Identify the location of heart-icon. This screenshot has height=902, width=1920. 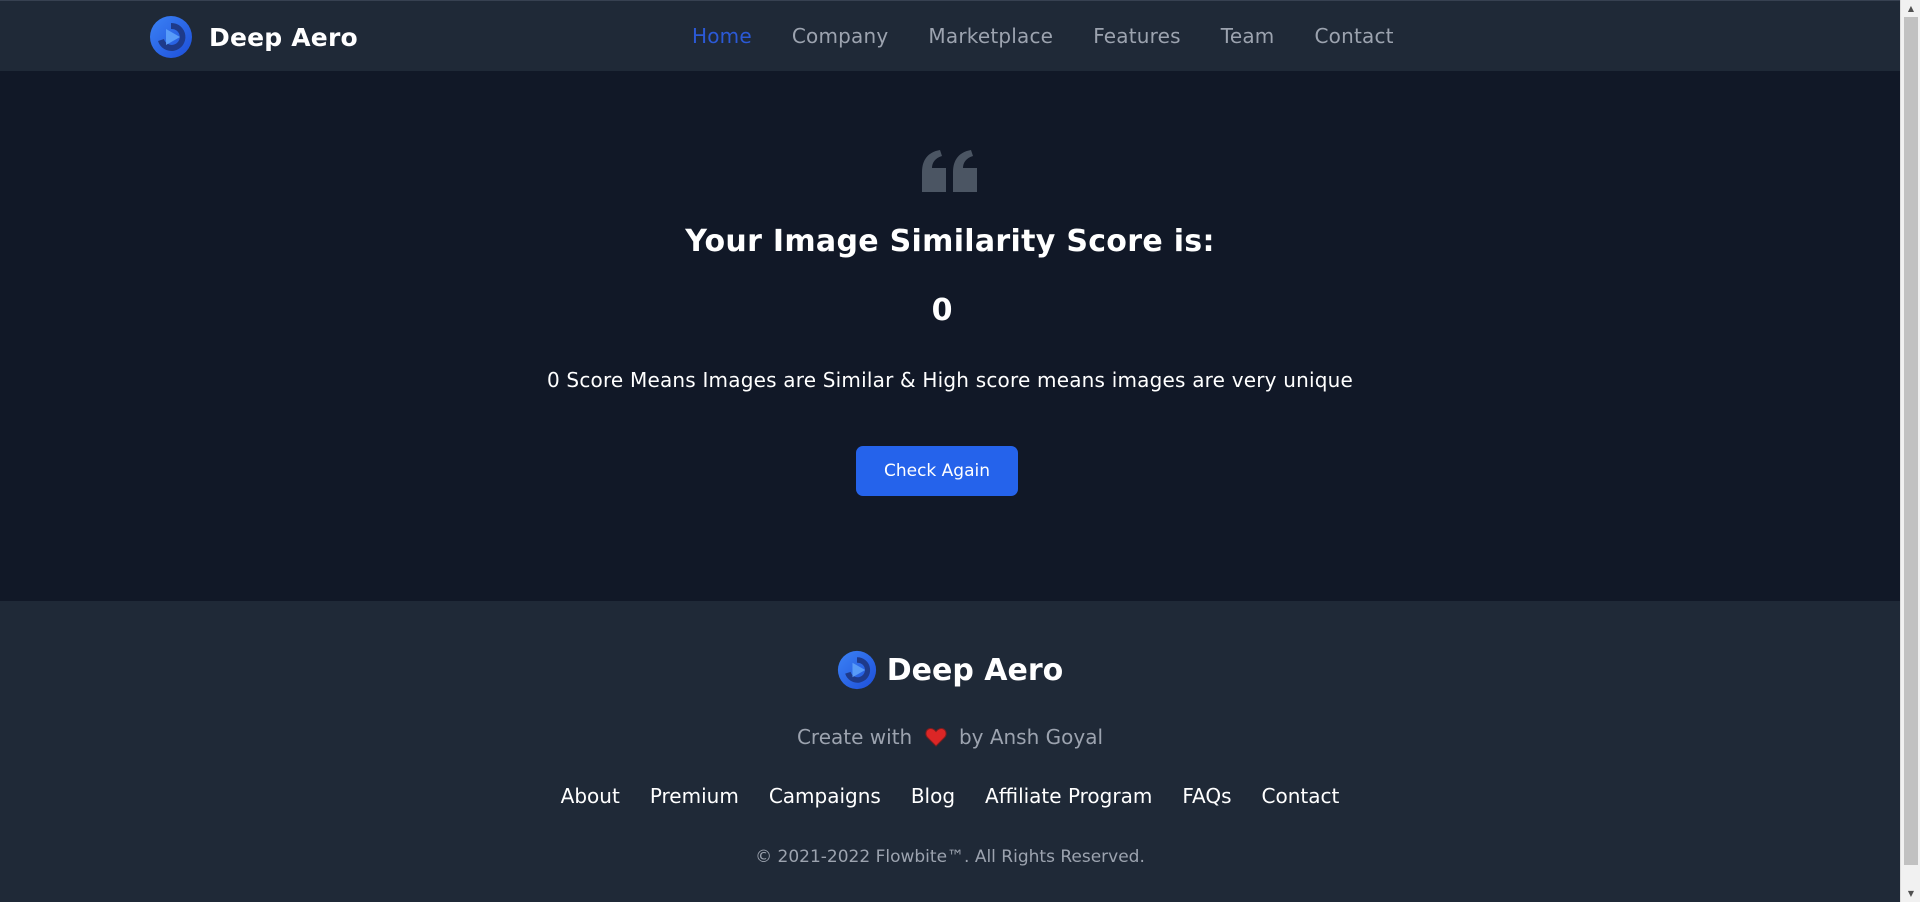
(936, 737).